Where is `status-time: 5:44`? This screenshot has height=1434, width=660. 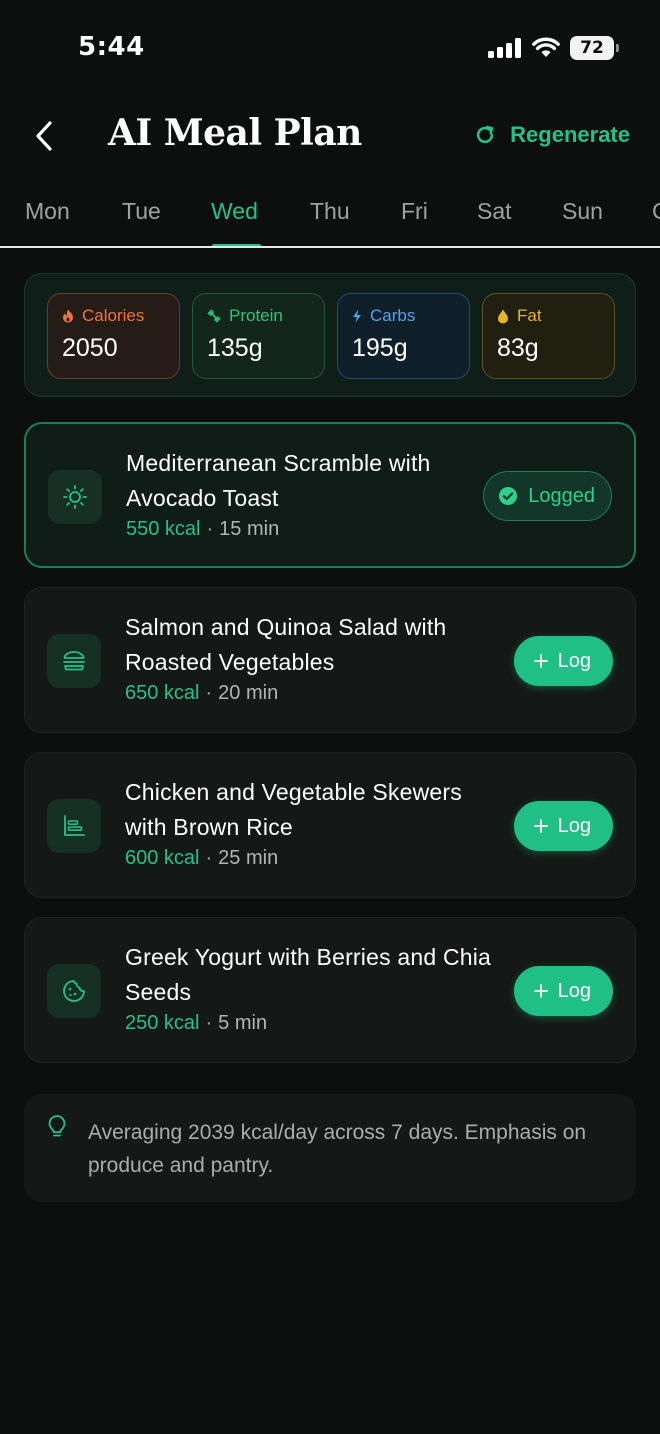 status-time: 5:44 is located at coordinates (111, 47).